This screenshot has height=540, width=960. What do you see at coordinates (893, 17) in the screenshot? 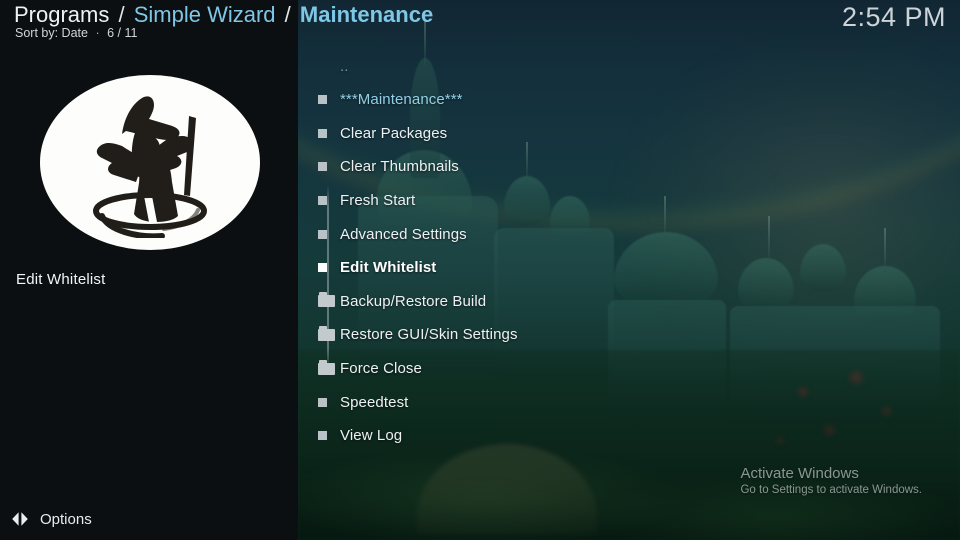
I see `clock: 2:54 PM` at bounding box center [893, 17].